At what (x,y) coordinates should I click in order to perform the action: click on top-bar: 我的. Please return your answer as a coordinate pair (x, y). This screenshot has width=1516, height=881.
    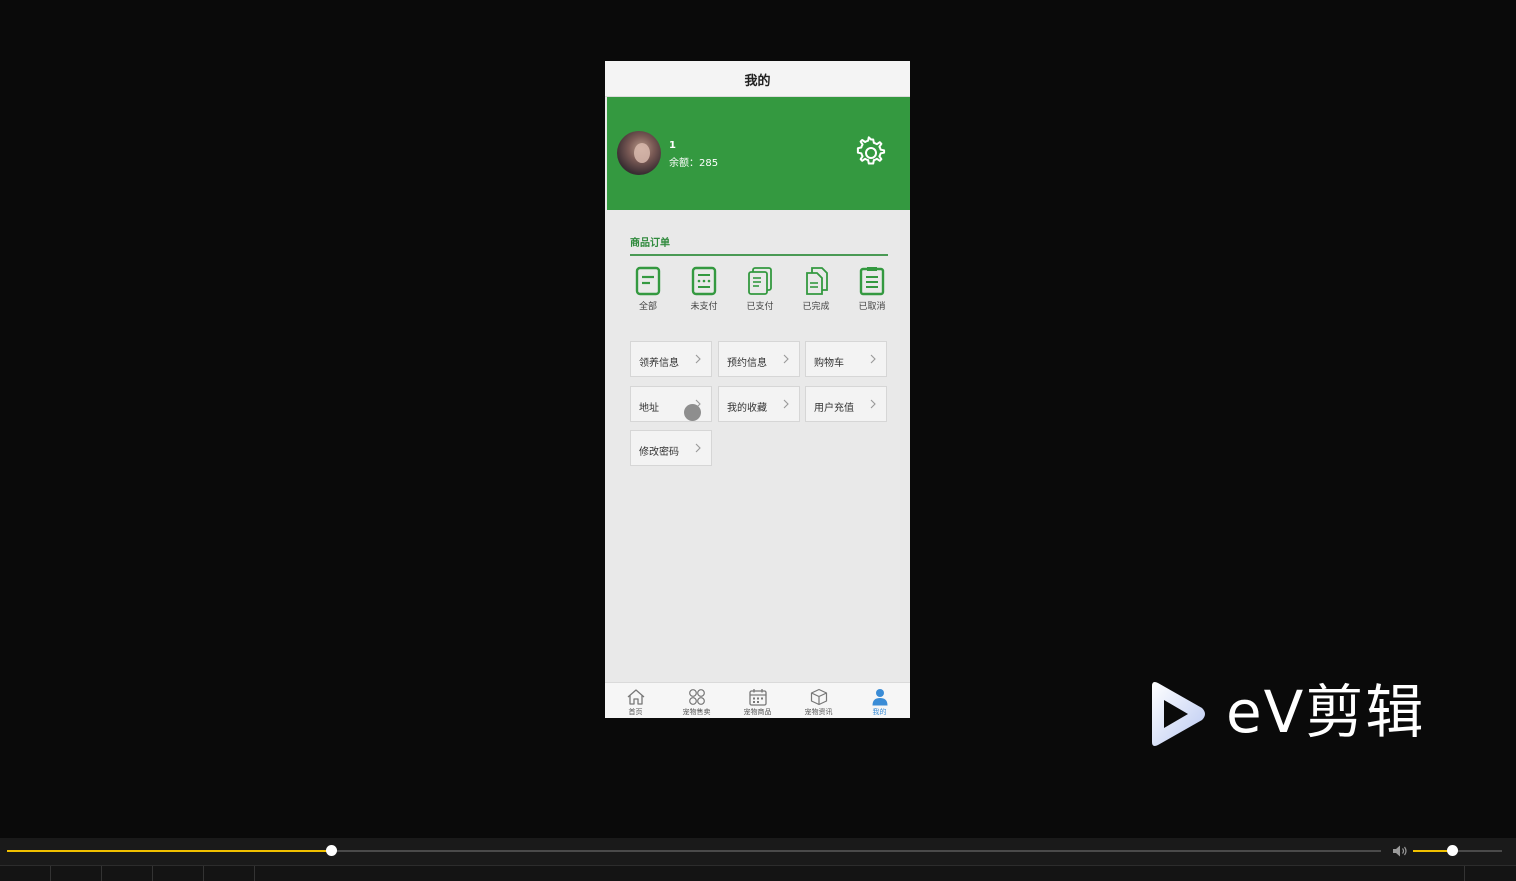
    Looking at the image, I should click on (757, 79).